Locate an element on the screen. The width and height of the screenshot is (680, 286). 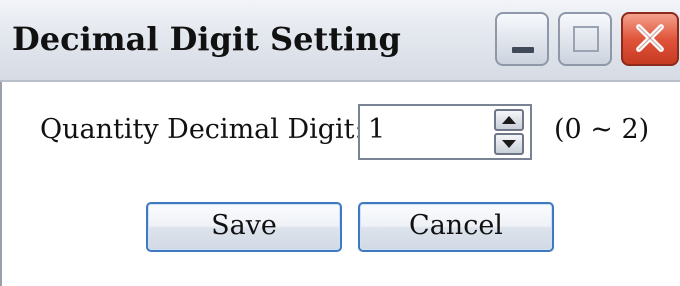
maximize-button is located at coordinates (585, 39).